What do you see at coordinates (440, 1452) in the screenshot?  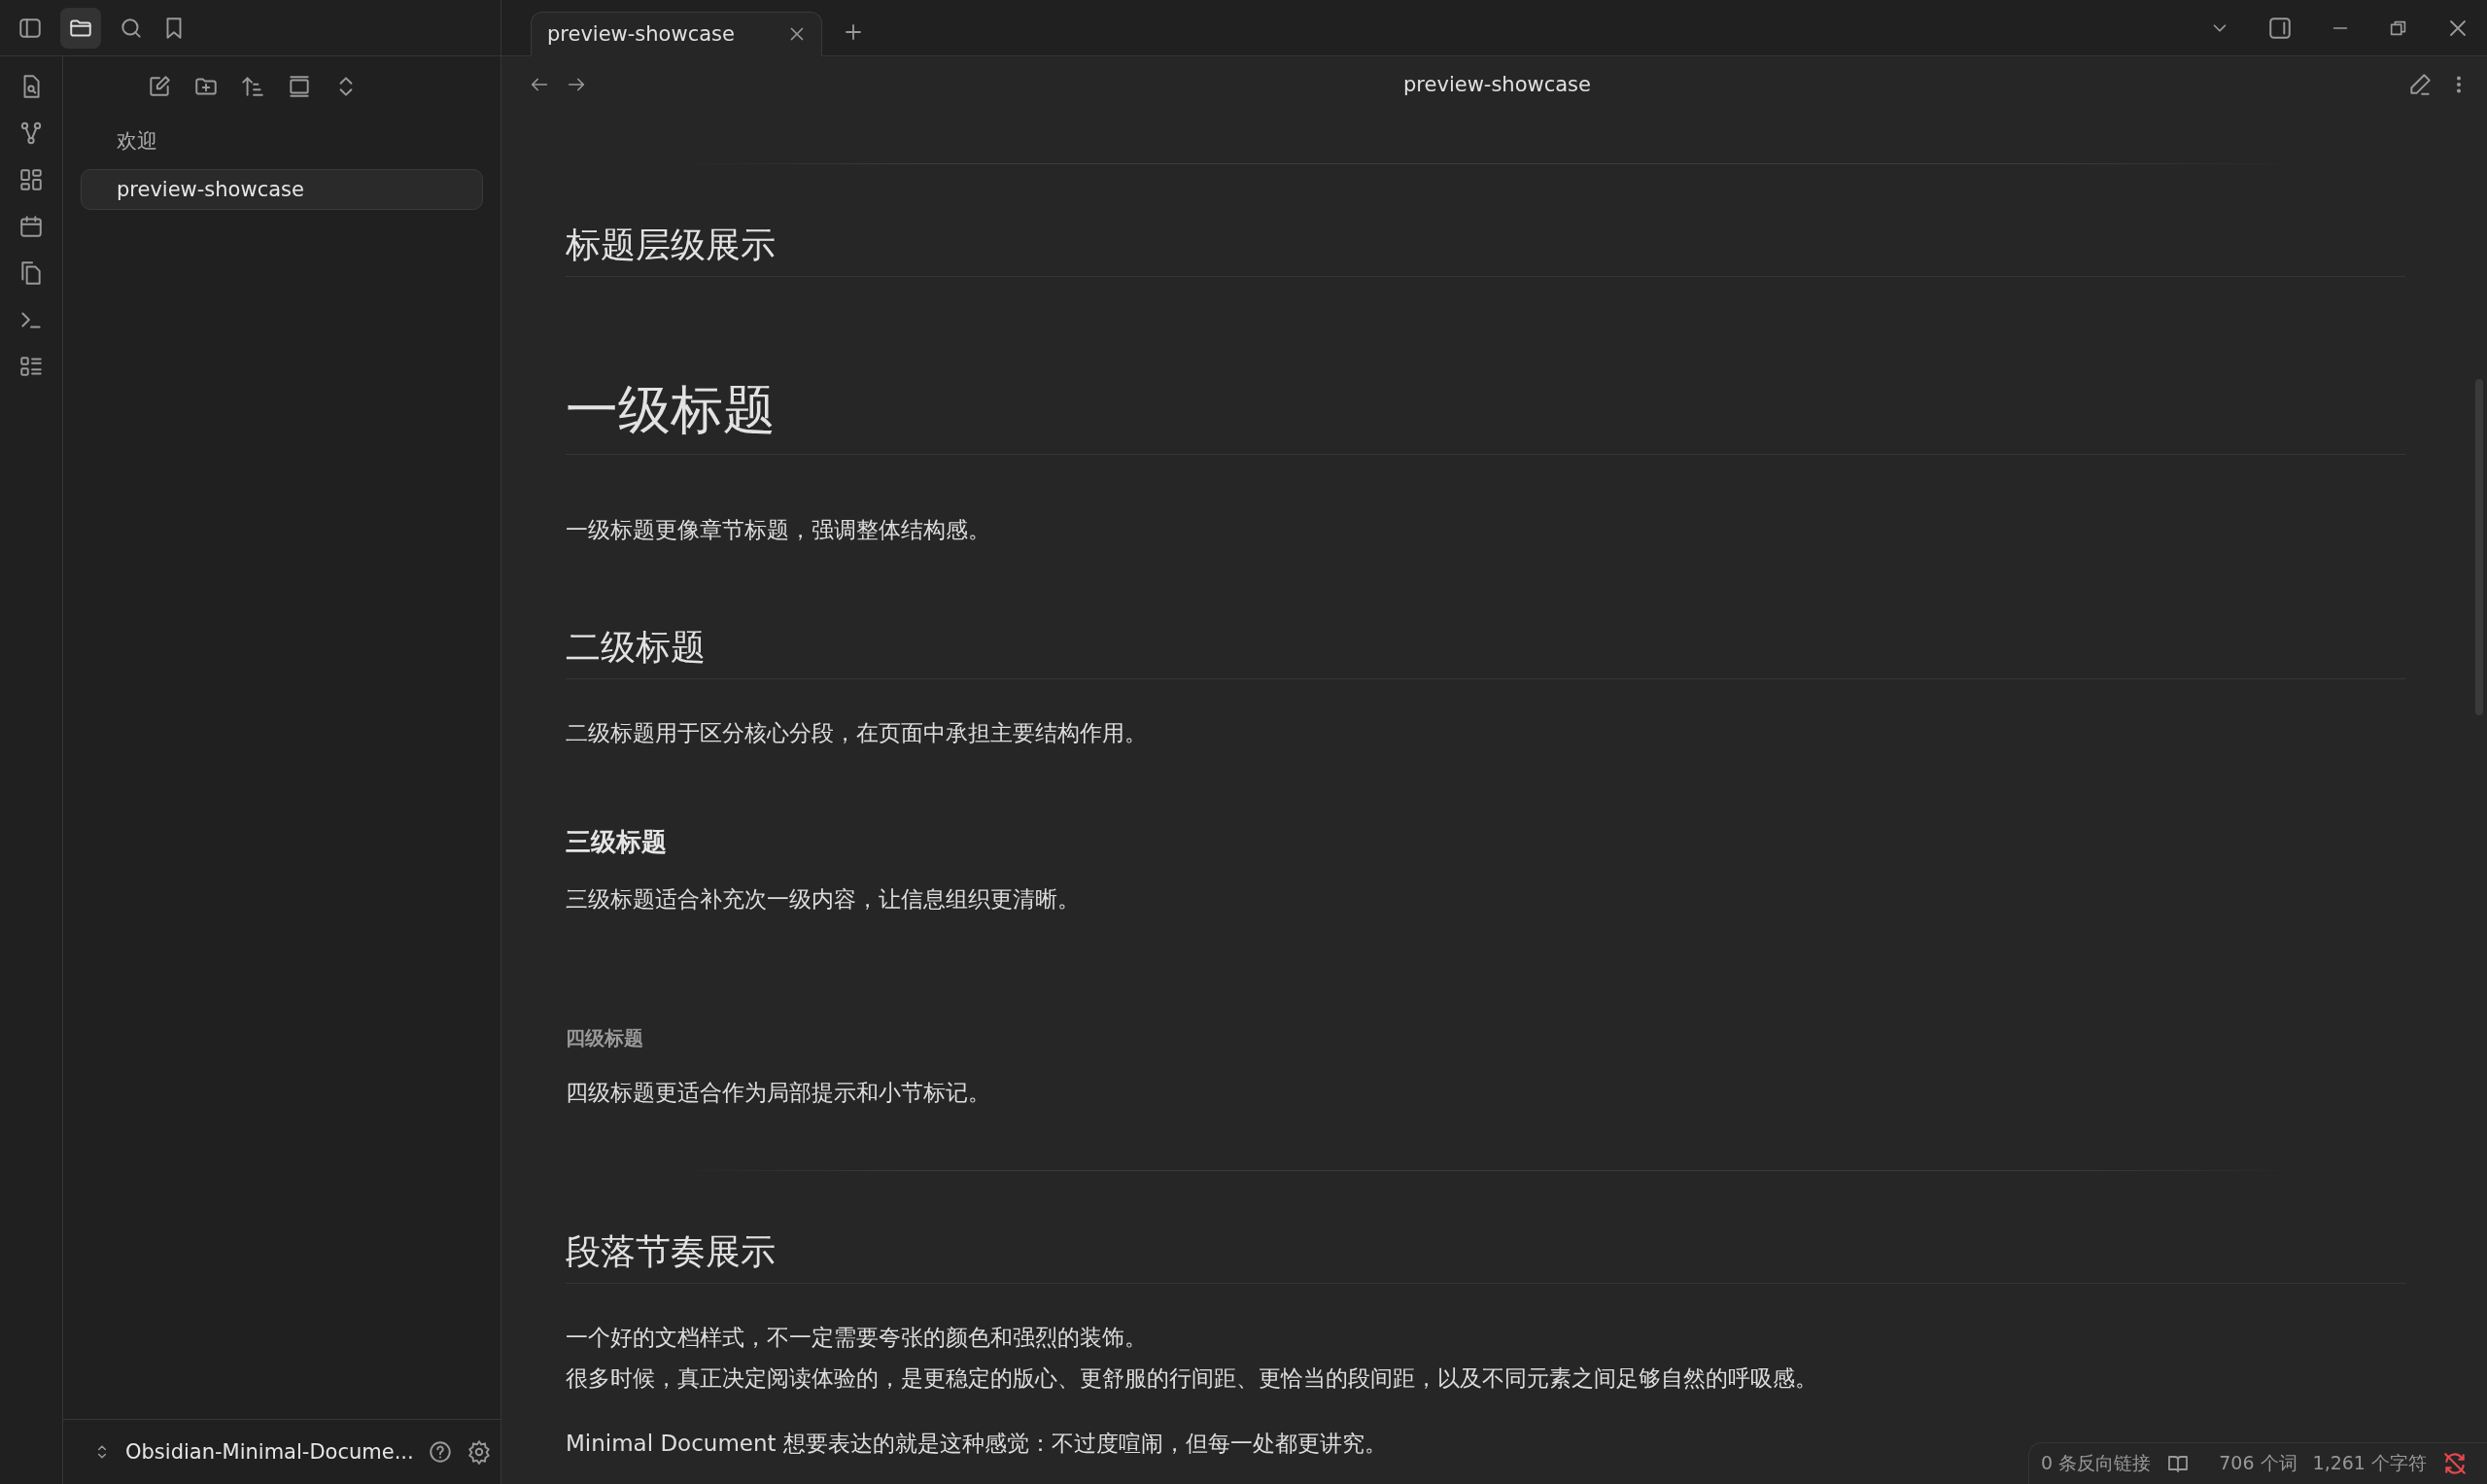 I see `help-icon` at bounding box center [440, 1452].